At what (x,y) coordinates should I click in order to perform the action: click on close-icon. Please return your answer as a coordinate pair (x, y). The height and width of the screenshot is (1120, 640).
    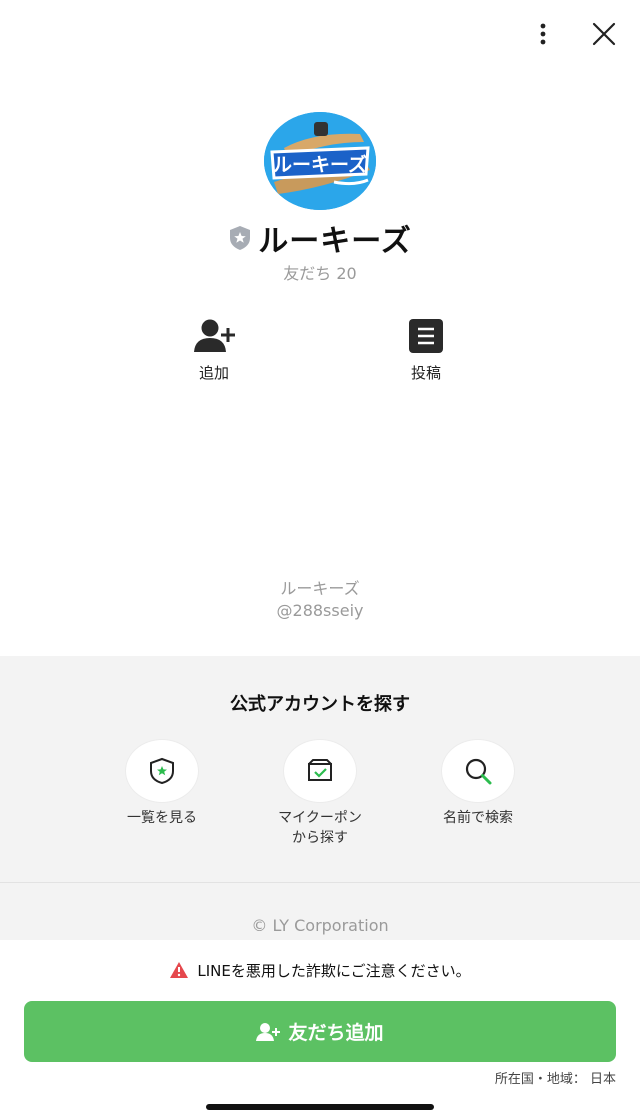
    Looking at the image, I should click on (604, 34).